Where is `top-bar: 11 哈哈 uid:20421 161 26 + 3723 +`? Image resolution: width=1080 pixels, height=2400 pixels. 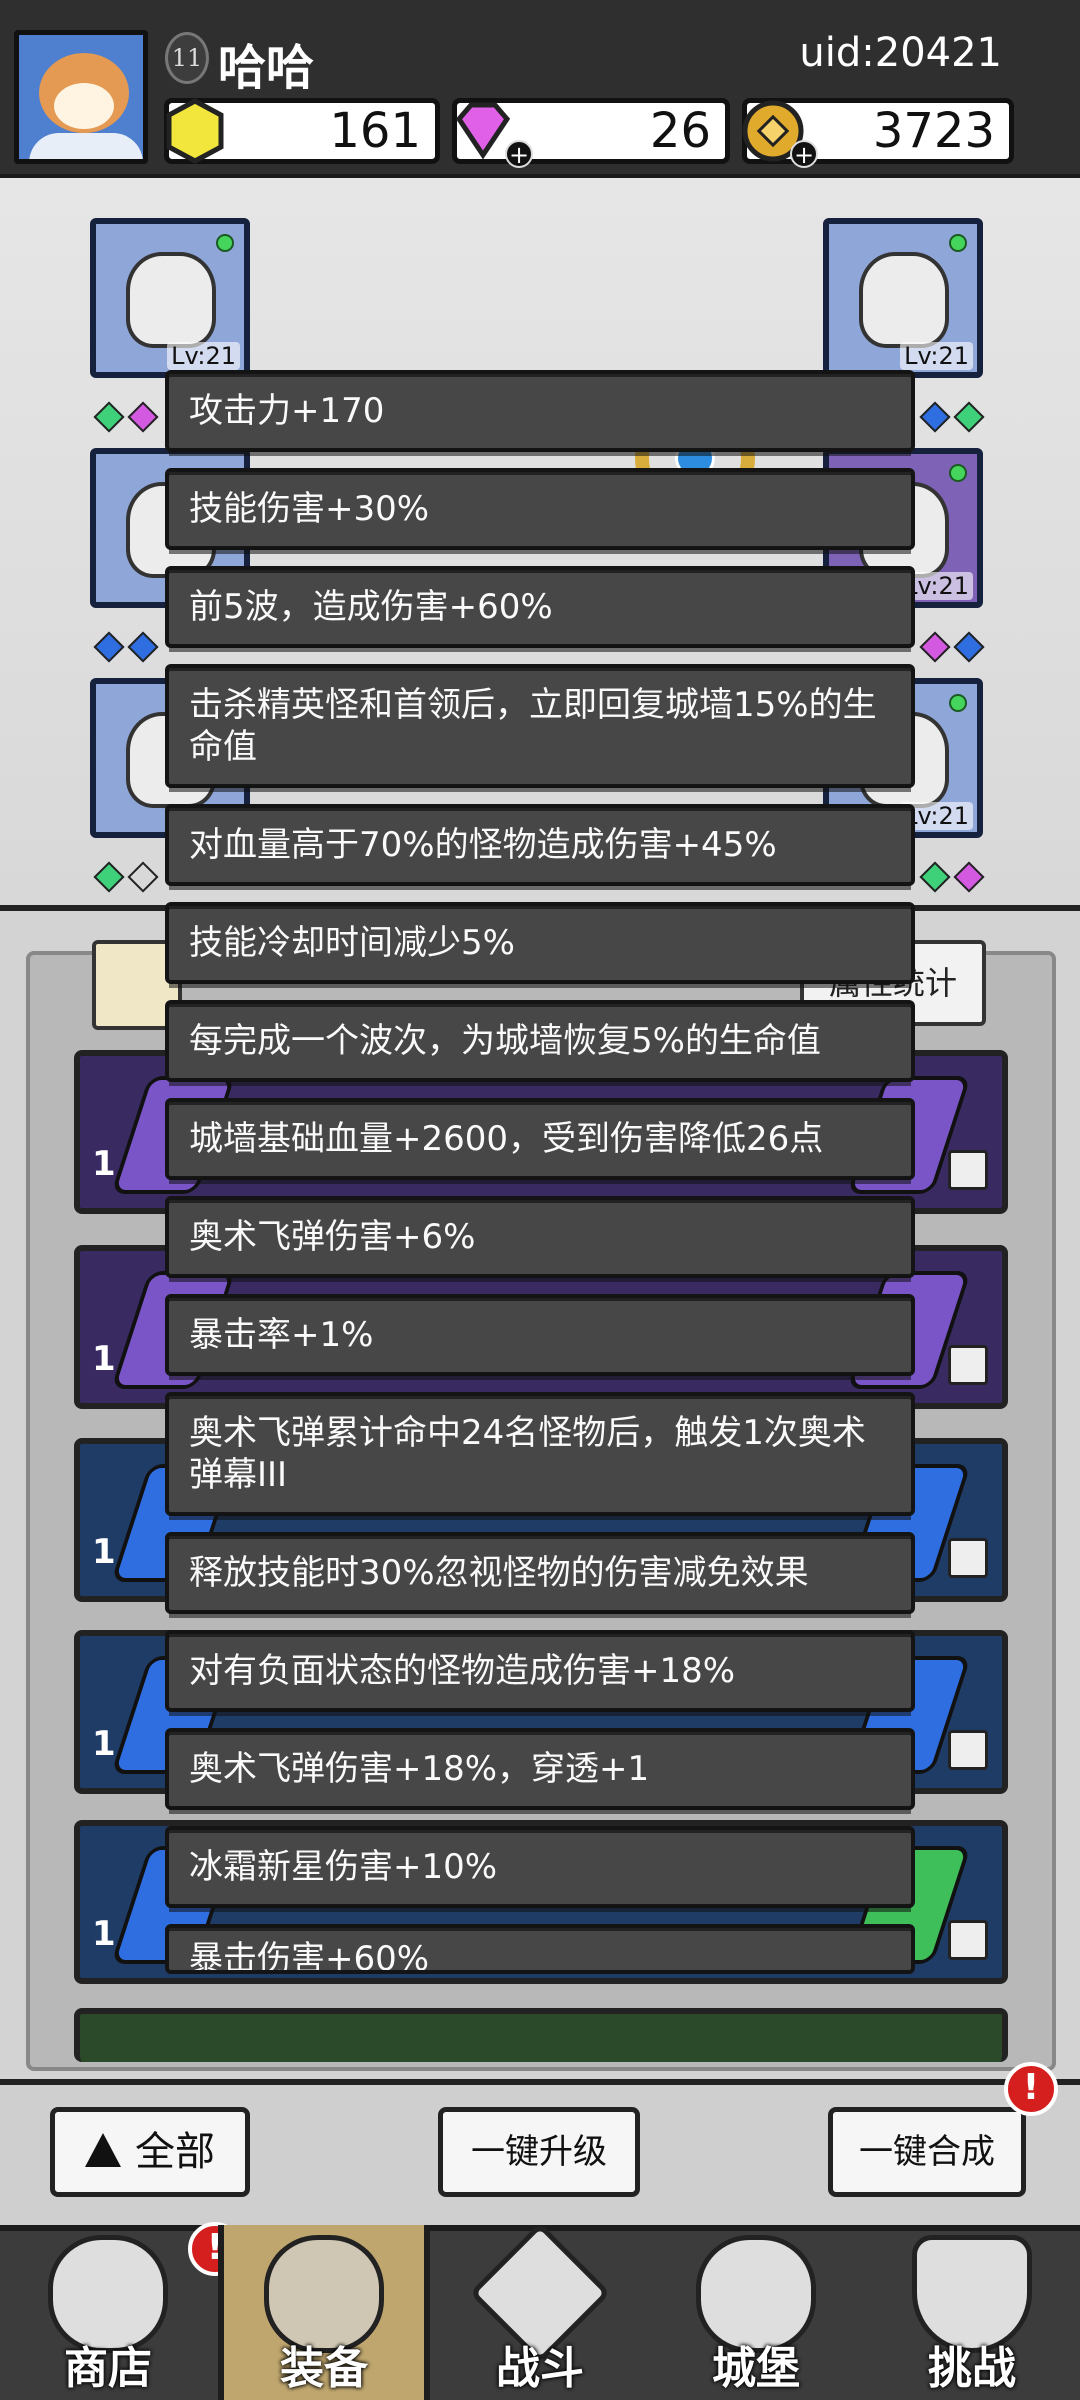
top-bar: 11 哈哈 uid:20421 161 26 + 3723 + is located at coordinates (540, 89).